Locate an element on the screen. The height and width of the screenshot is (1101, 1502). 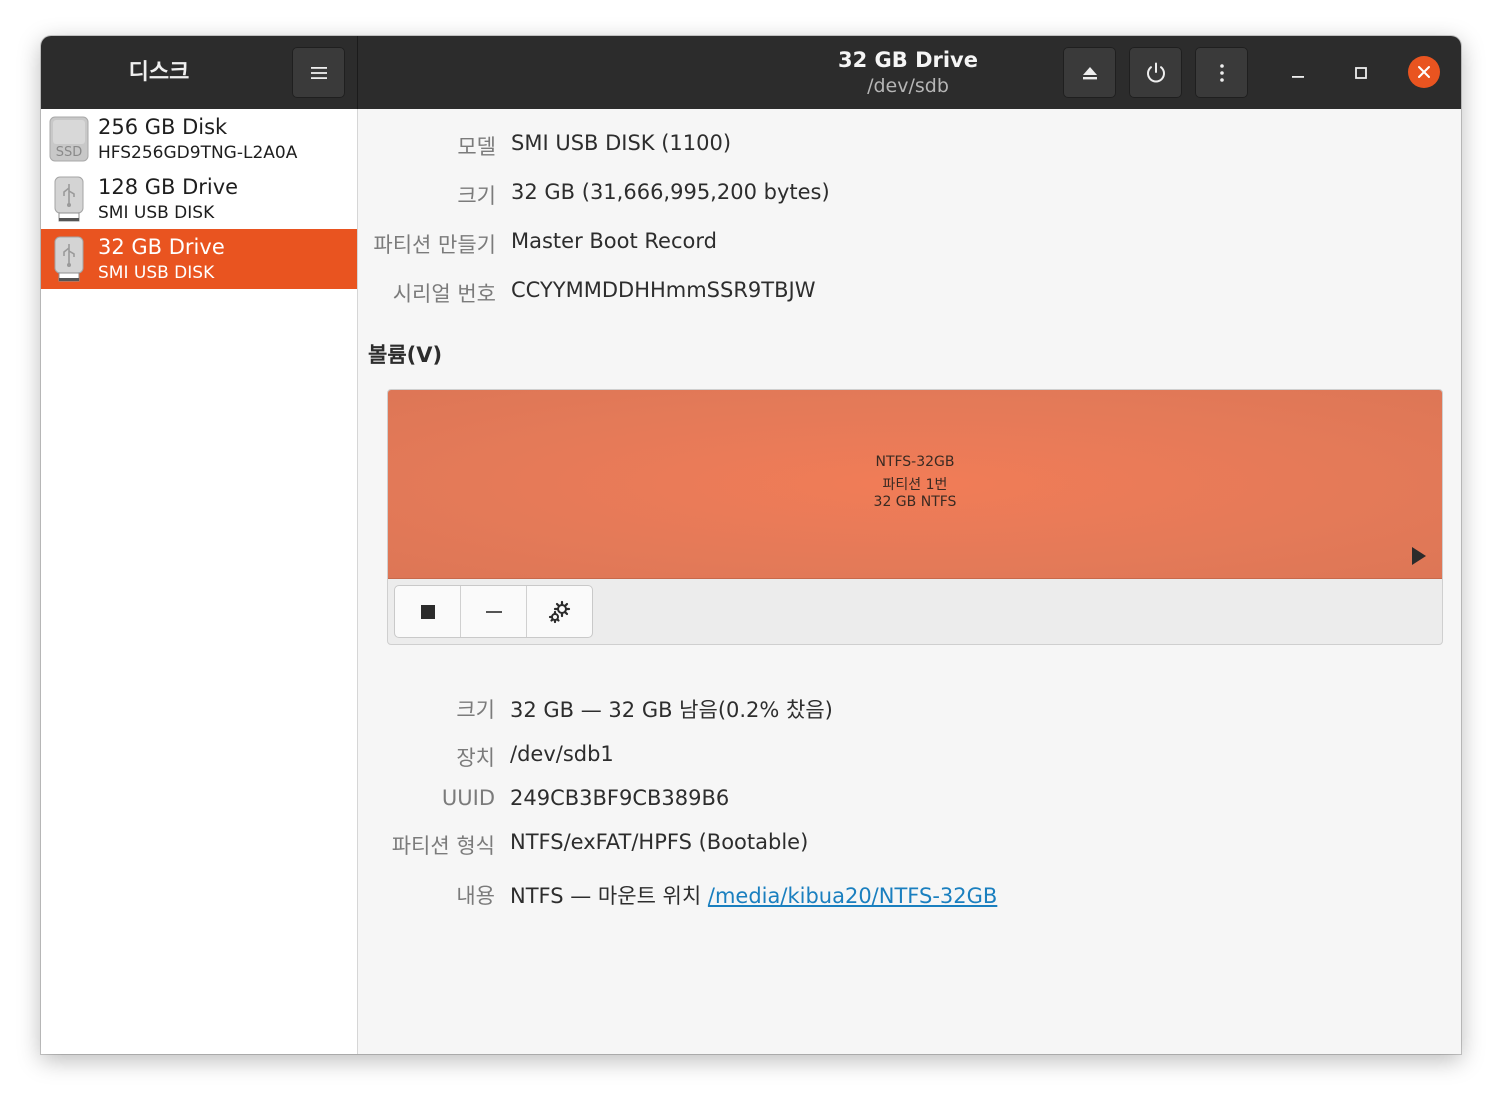
unmount-button is located at coordinates (428, 611).